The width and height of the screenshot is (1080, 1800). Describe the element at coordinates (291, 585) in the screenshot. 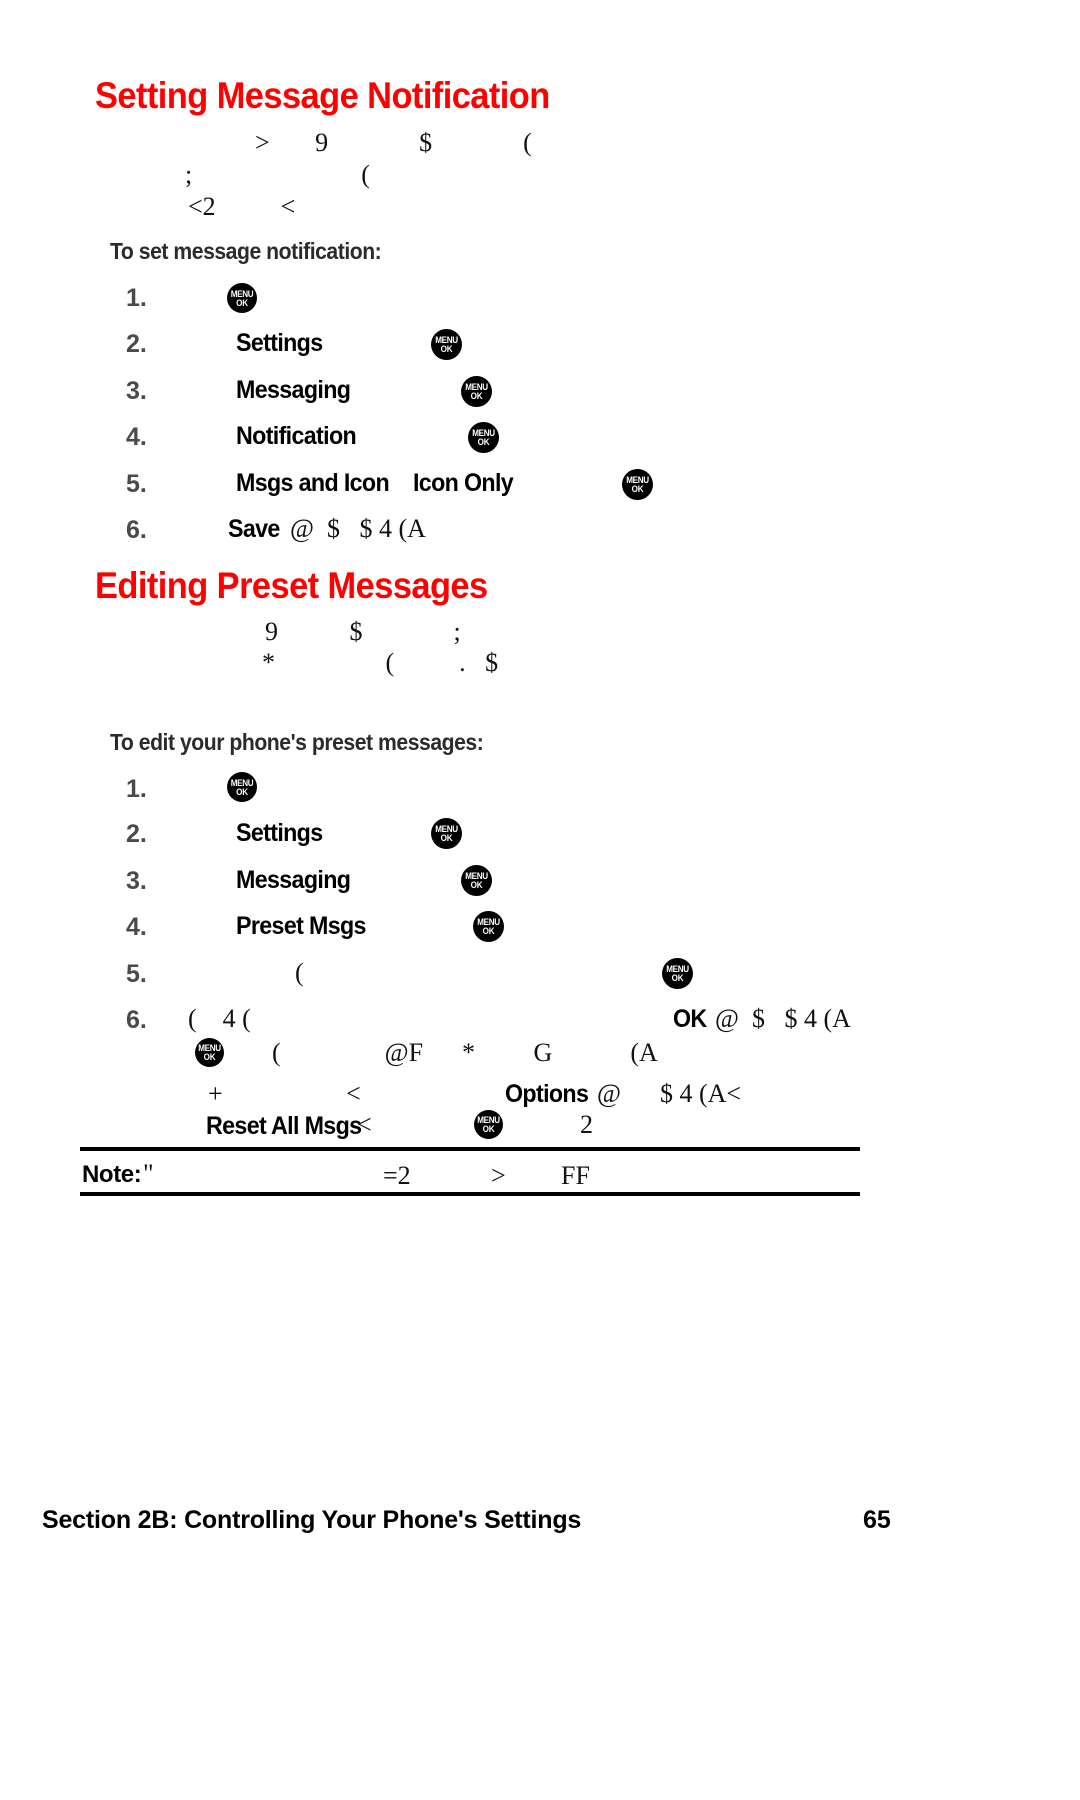

I see `section-heading-editing-preset-messages: Editing Preset Messages` at that location.